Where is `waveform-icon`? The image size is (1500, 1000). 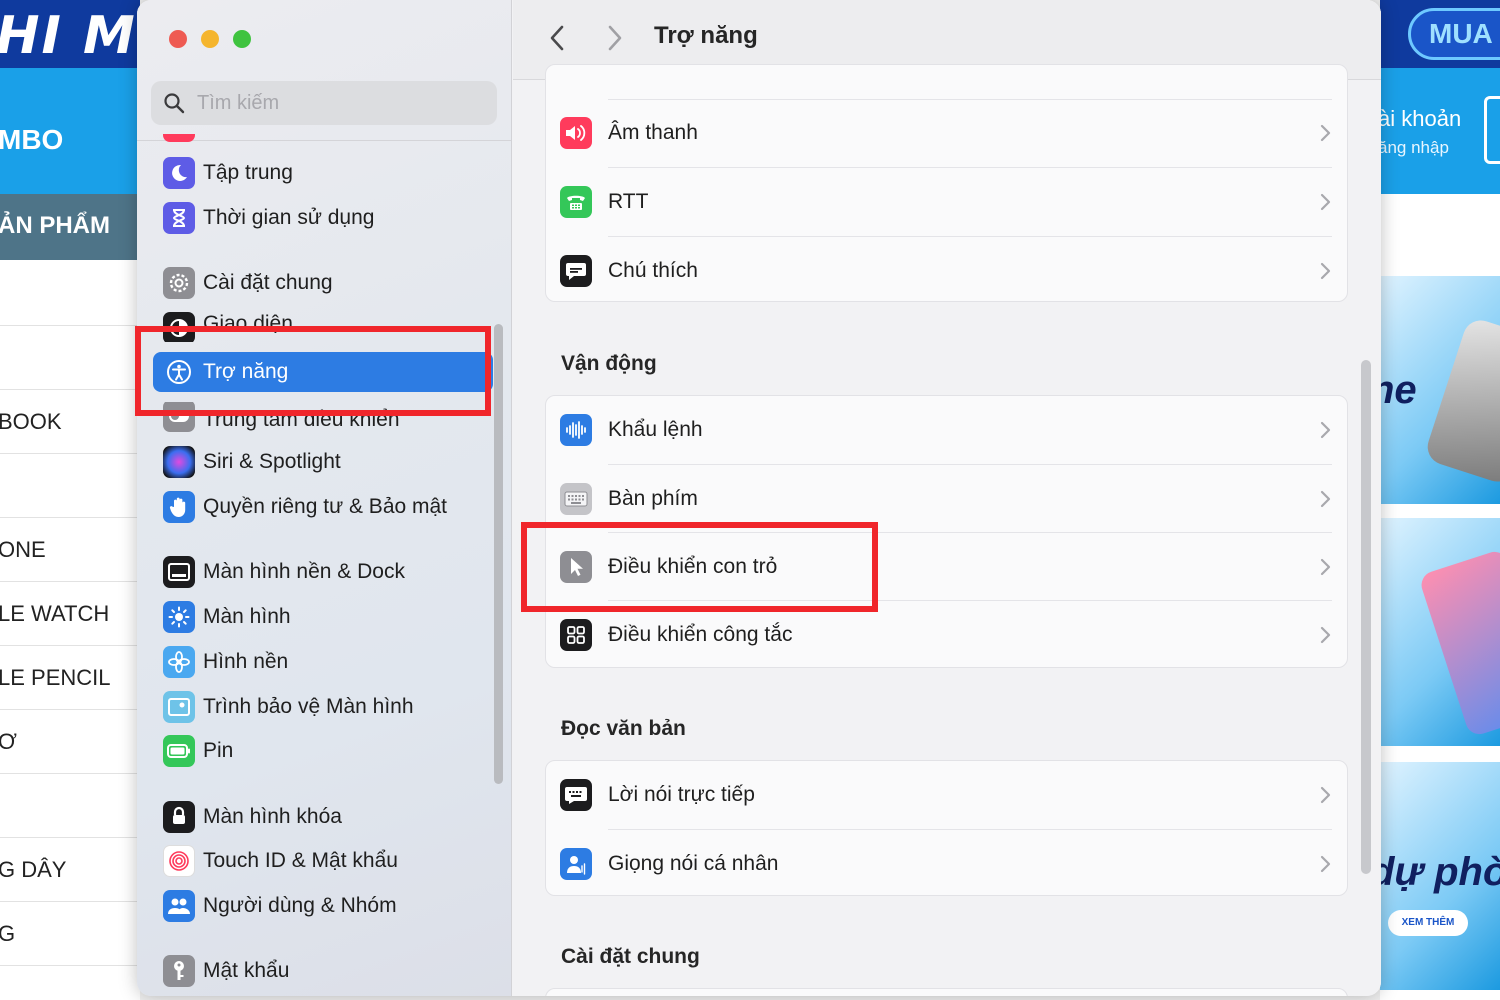
waveform-icon is located at coordinates (576, 430).